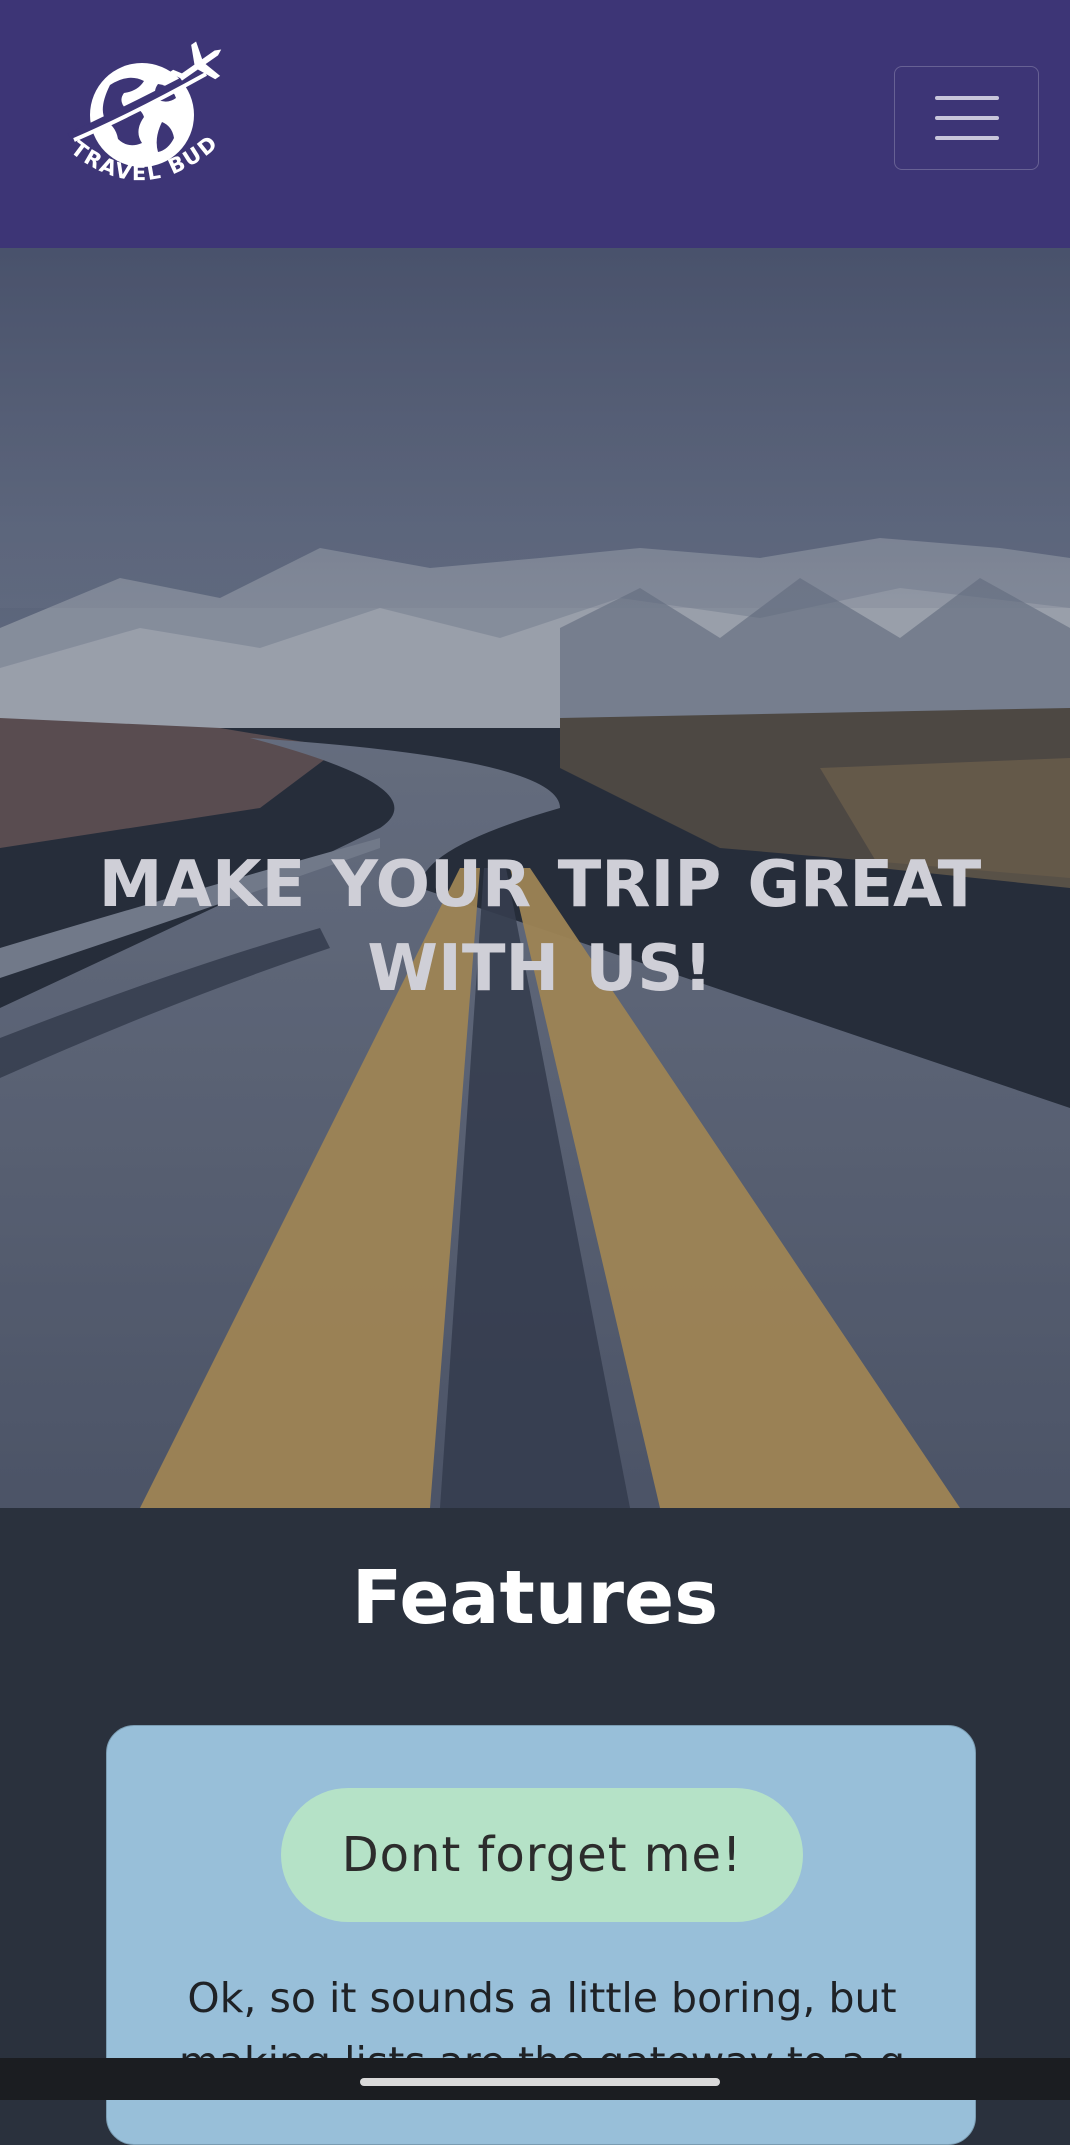  Describe the element at coordinates (535, 1598) in the screenshot. I see `features-title: Features` at that location.